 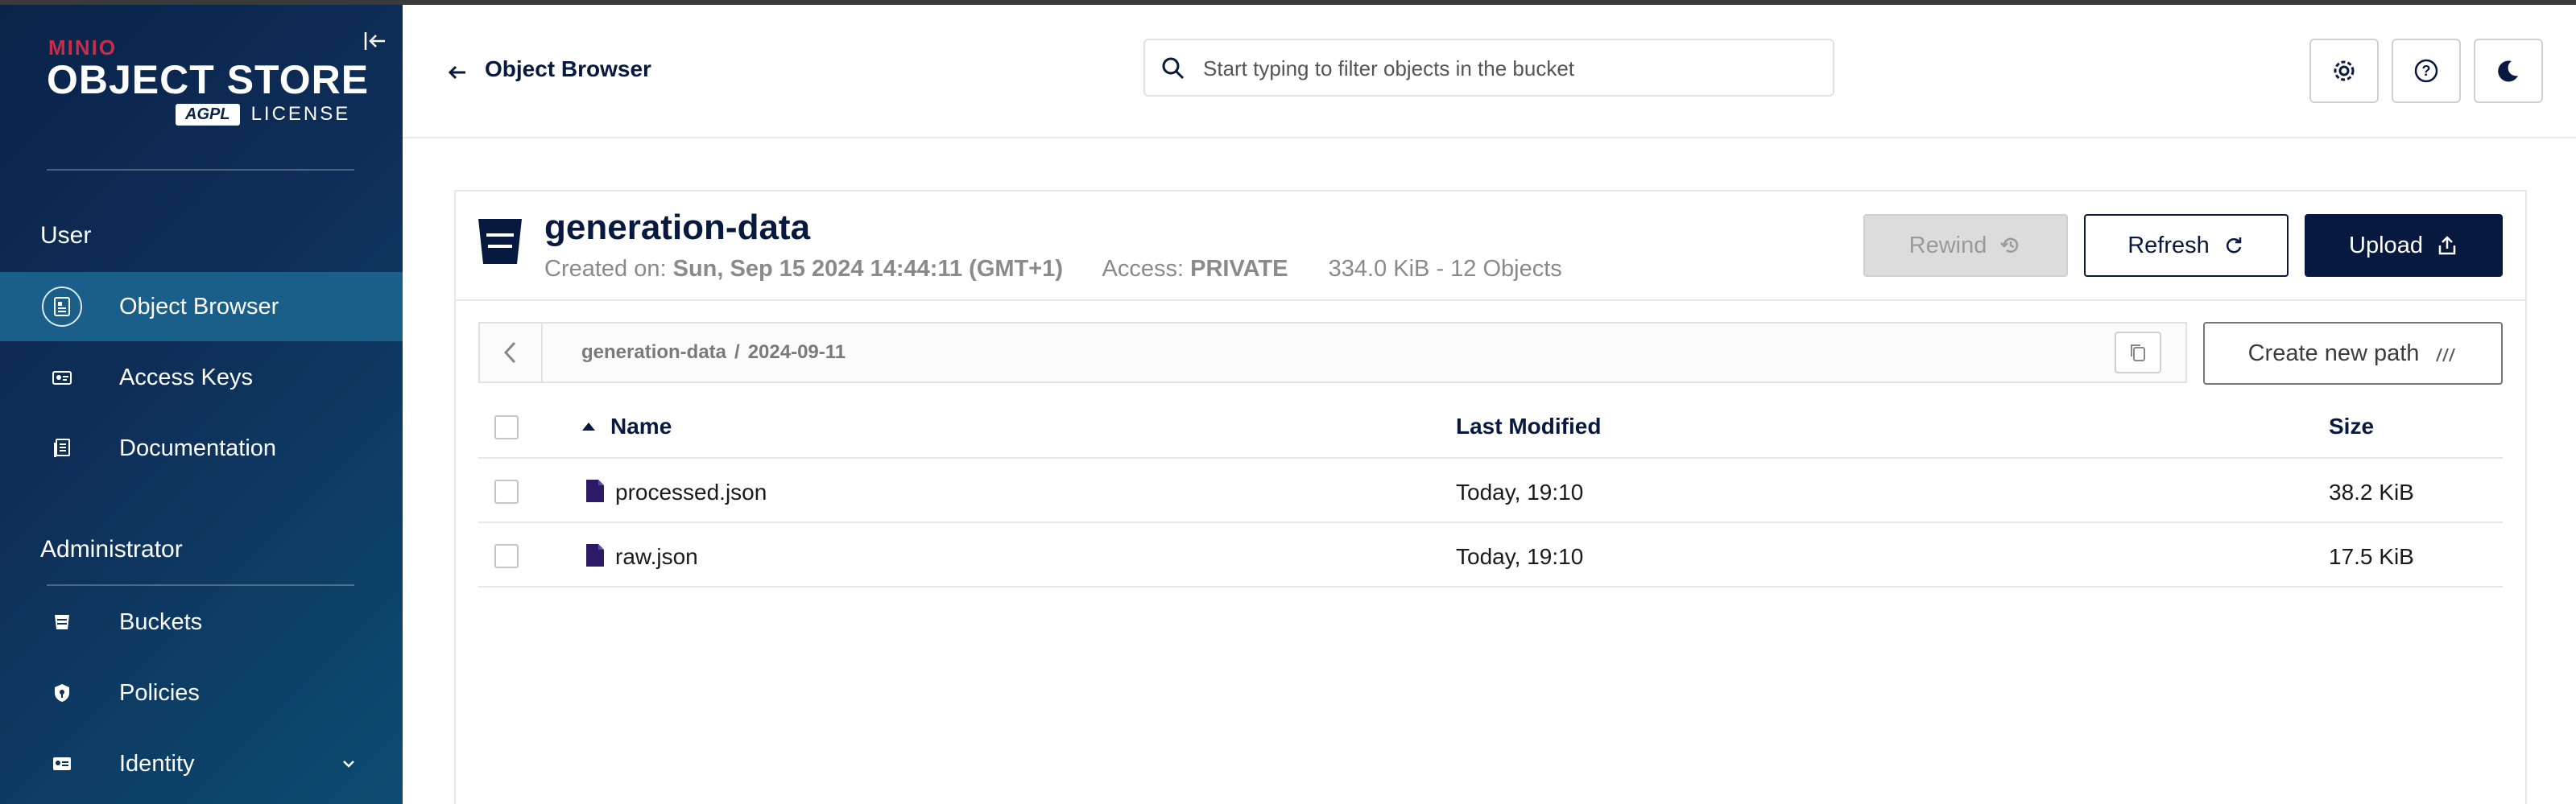 What do you see at coordinates (62, 764) in the screenshot?
I see `identity-card-icon` at bounding box center [62, 764].